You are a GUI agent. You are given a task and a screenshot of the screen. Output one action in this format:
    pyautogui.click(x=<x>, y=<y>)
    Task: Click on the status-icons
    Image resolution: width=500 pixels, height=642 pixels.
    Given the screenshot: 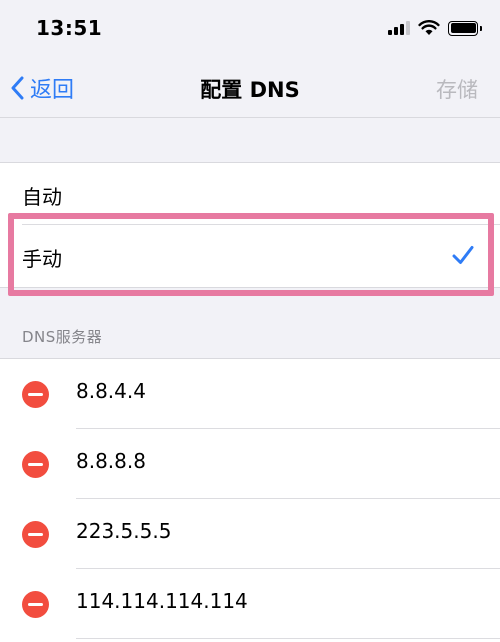 What is the action you would take?
    pyautogui.click(x=435, y=28)
    